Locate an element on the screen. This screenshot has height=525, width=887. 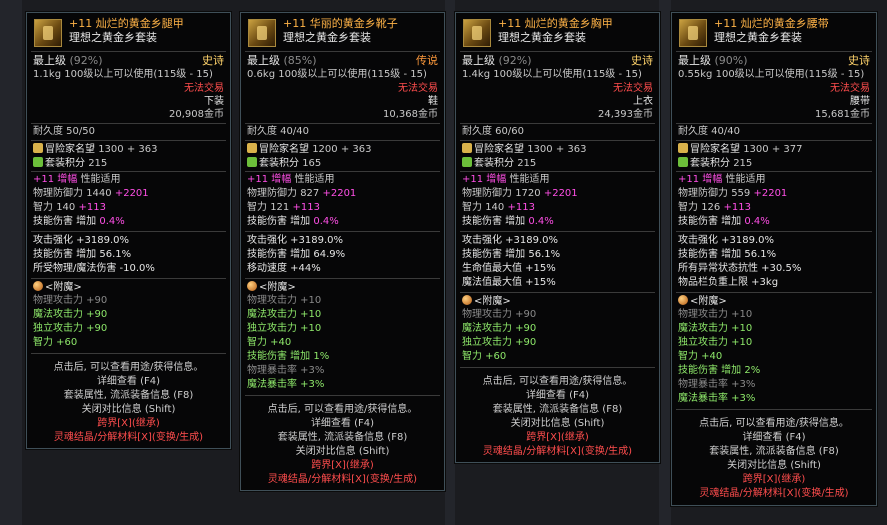
shoes-item-icon is located at coordinates (262, 33).